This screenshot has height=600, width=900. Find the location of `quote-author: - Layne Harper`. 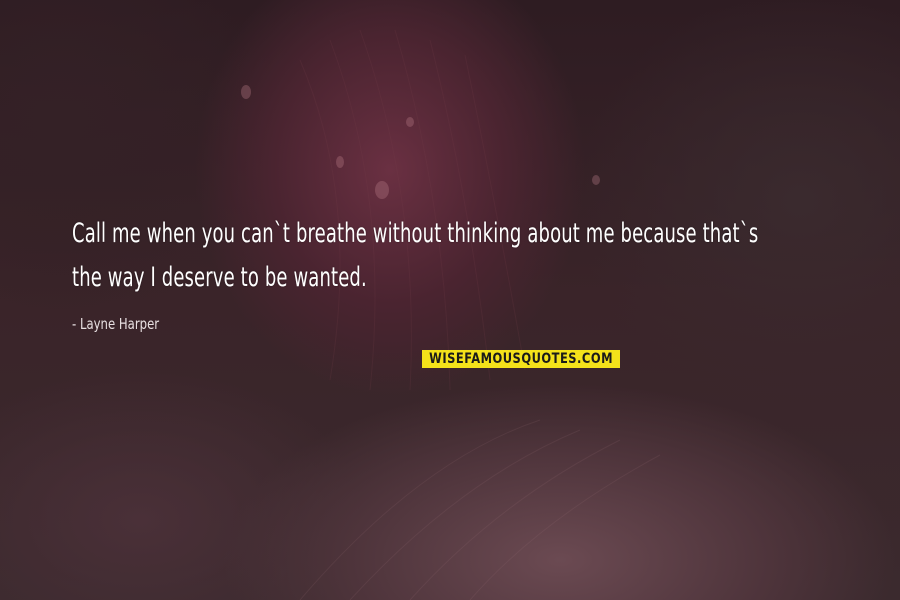

quote-author: - Layne Harper is located at coordinates (116, 324).